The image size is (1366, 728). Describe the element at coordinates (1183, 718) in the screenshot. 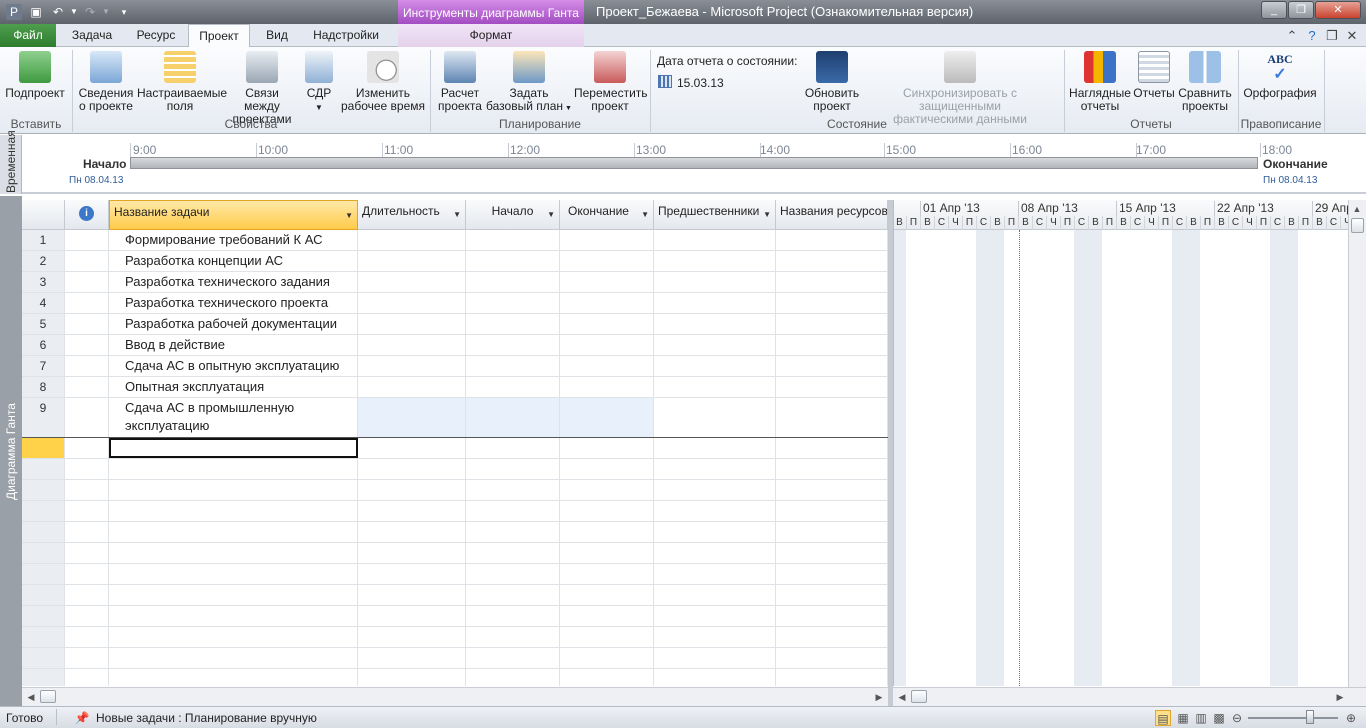

I see `task-usage-shortcut-icon: ▦` at that location.